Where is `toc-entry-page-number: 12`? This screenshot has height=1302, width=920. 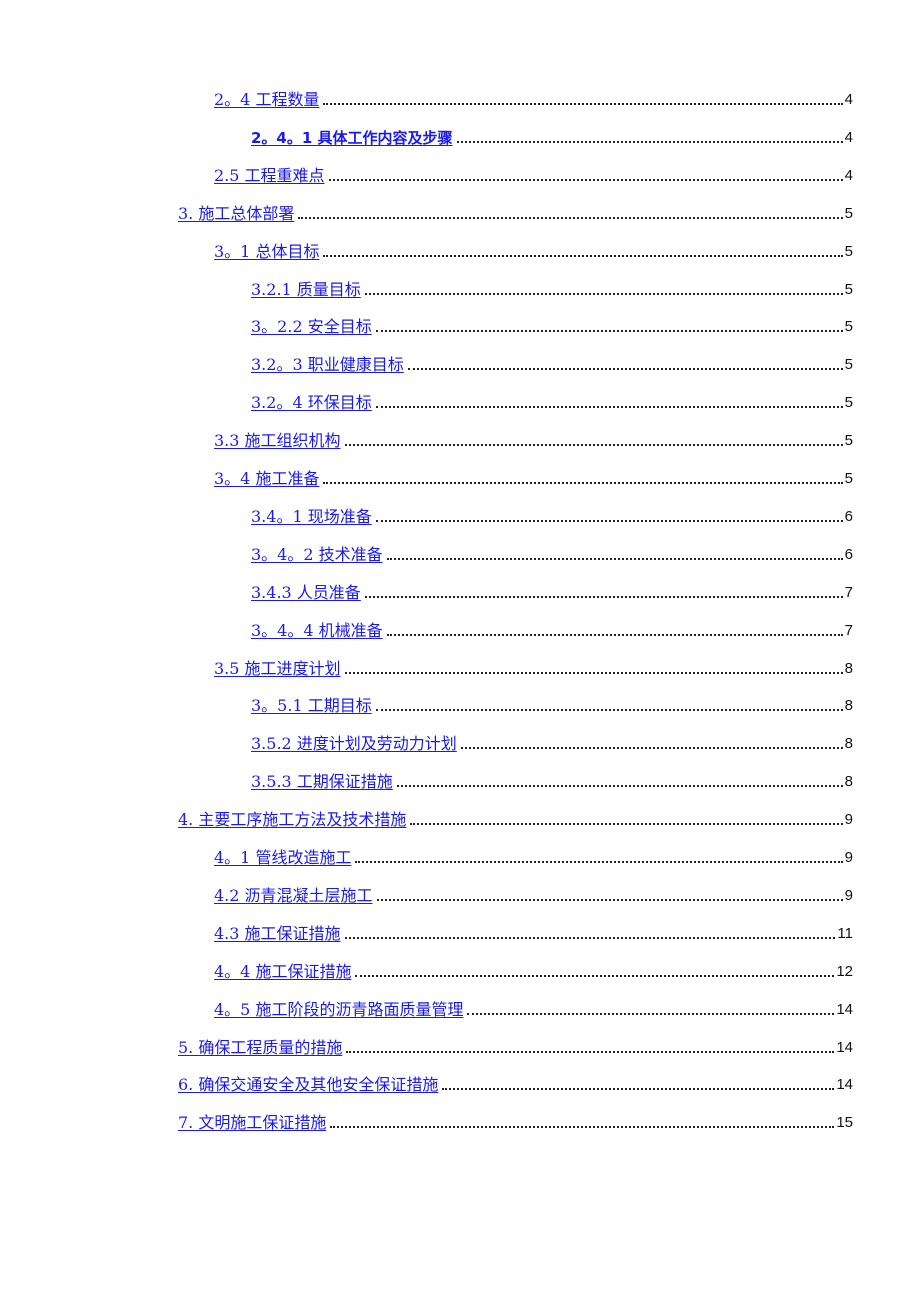 toc-entry-page-number: 12 is located at coordinates (844, 971).